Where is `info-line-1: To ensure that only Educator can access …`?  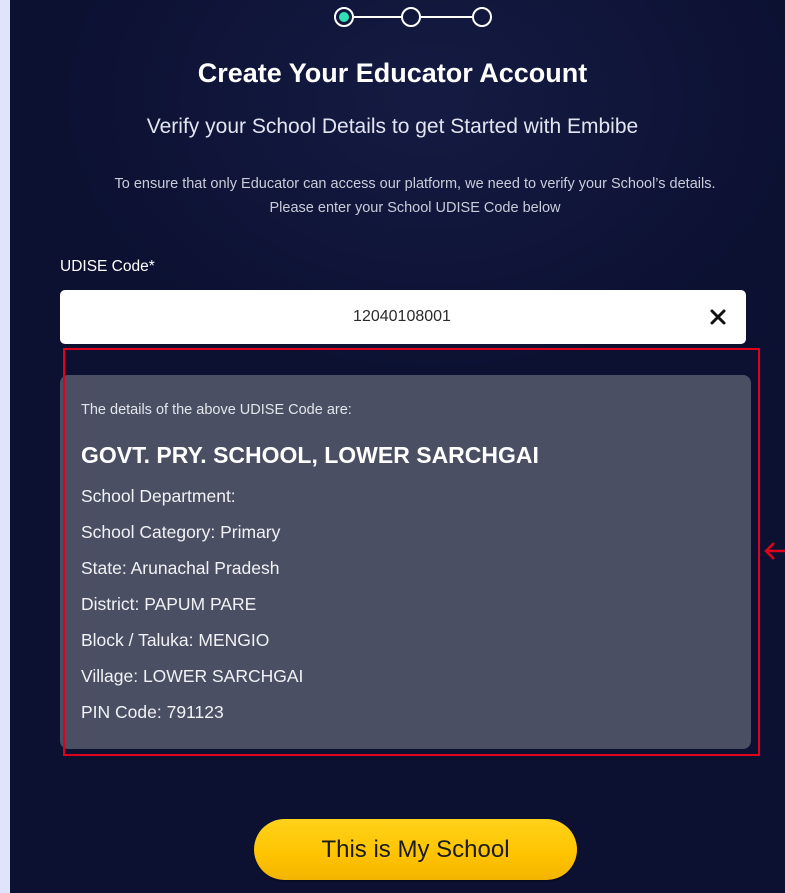 info-line-1: To ensure that only Educator can access … is located at coordinates (415, 184).